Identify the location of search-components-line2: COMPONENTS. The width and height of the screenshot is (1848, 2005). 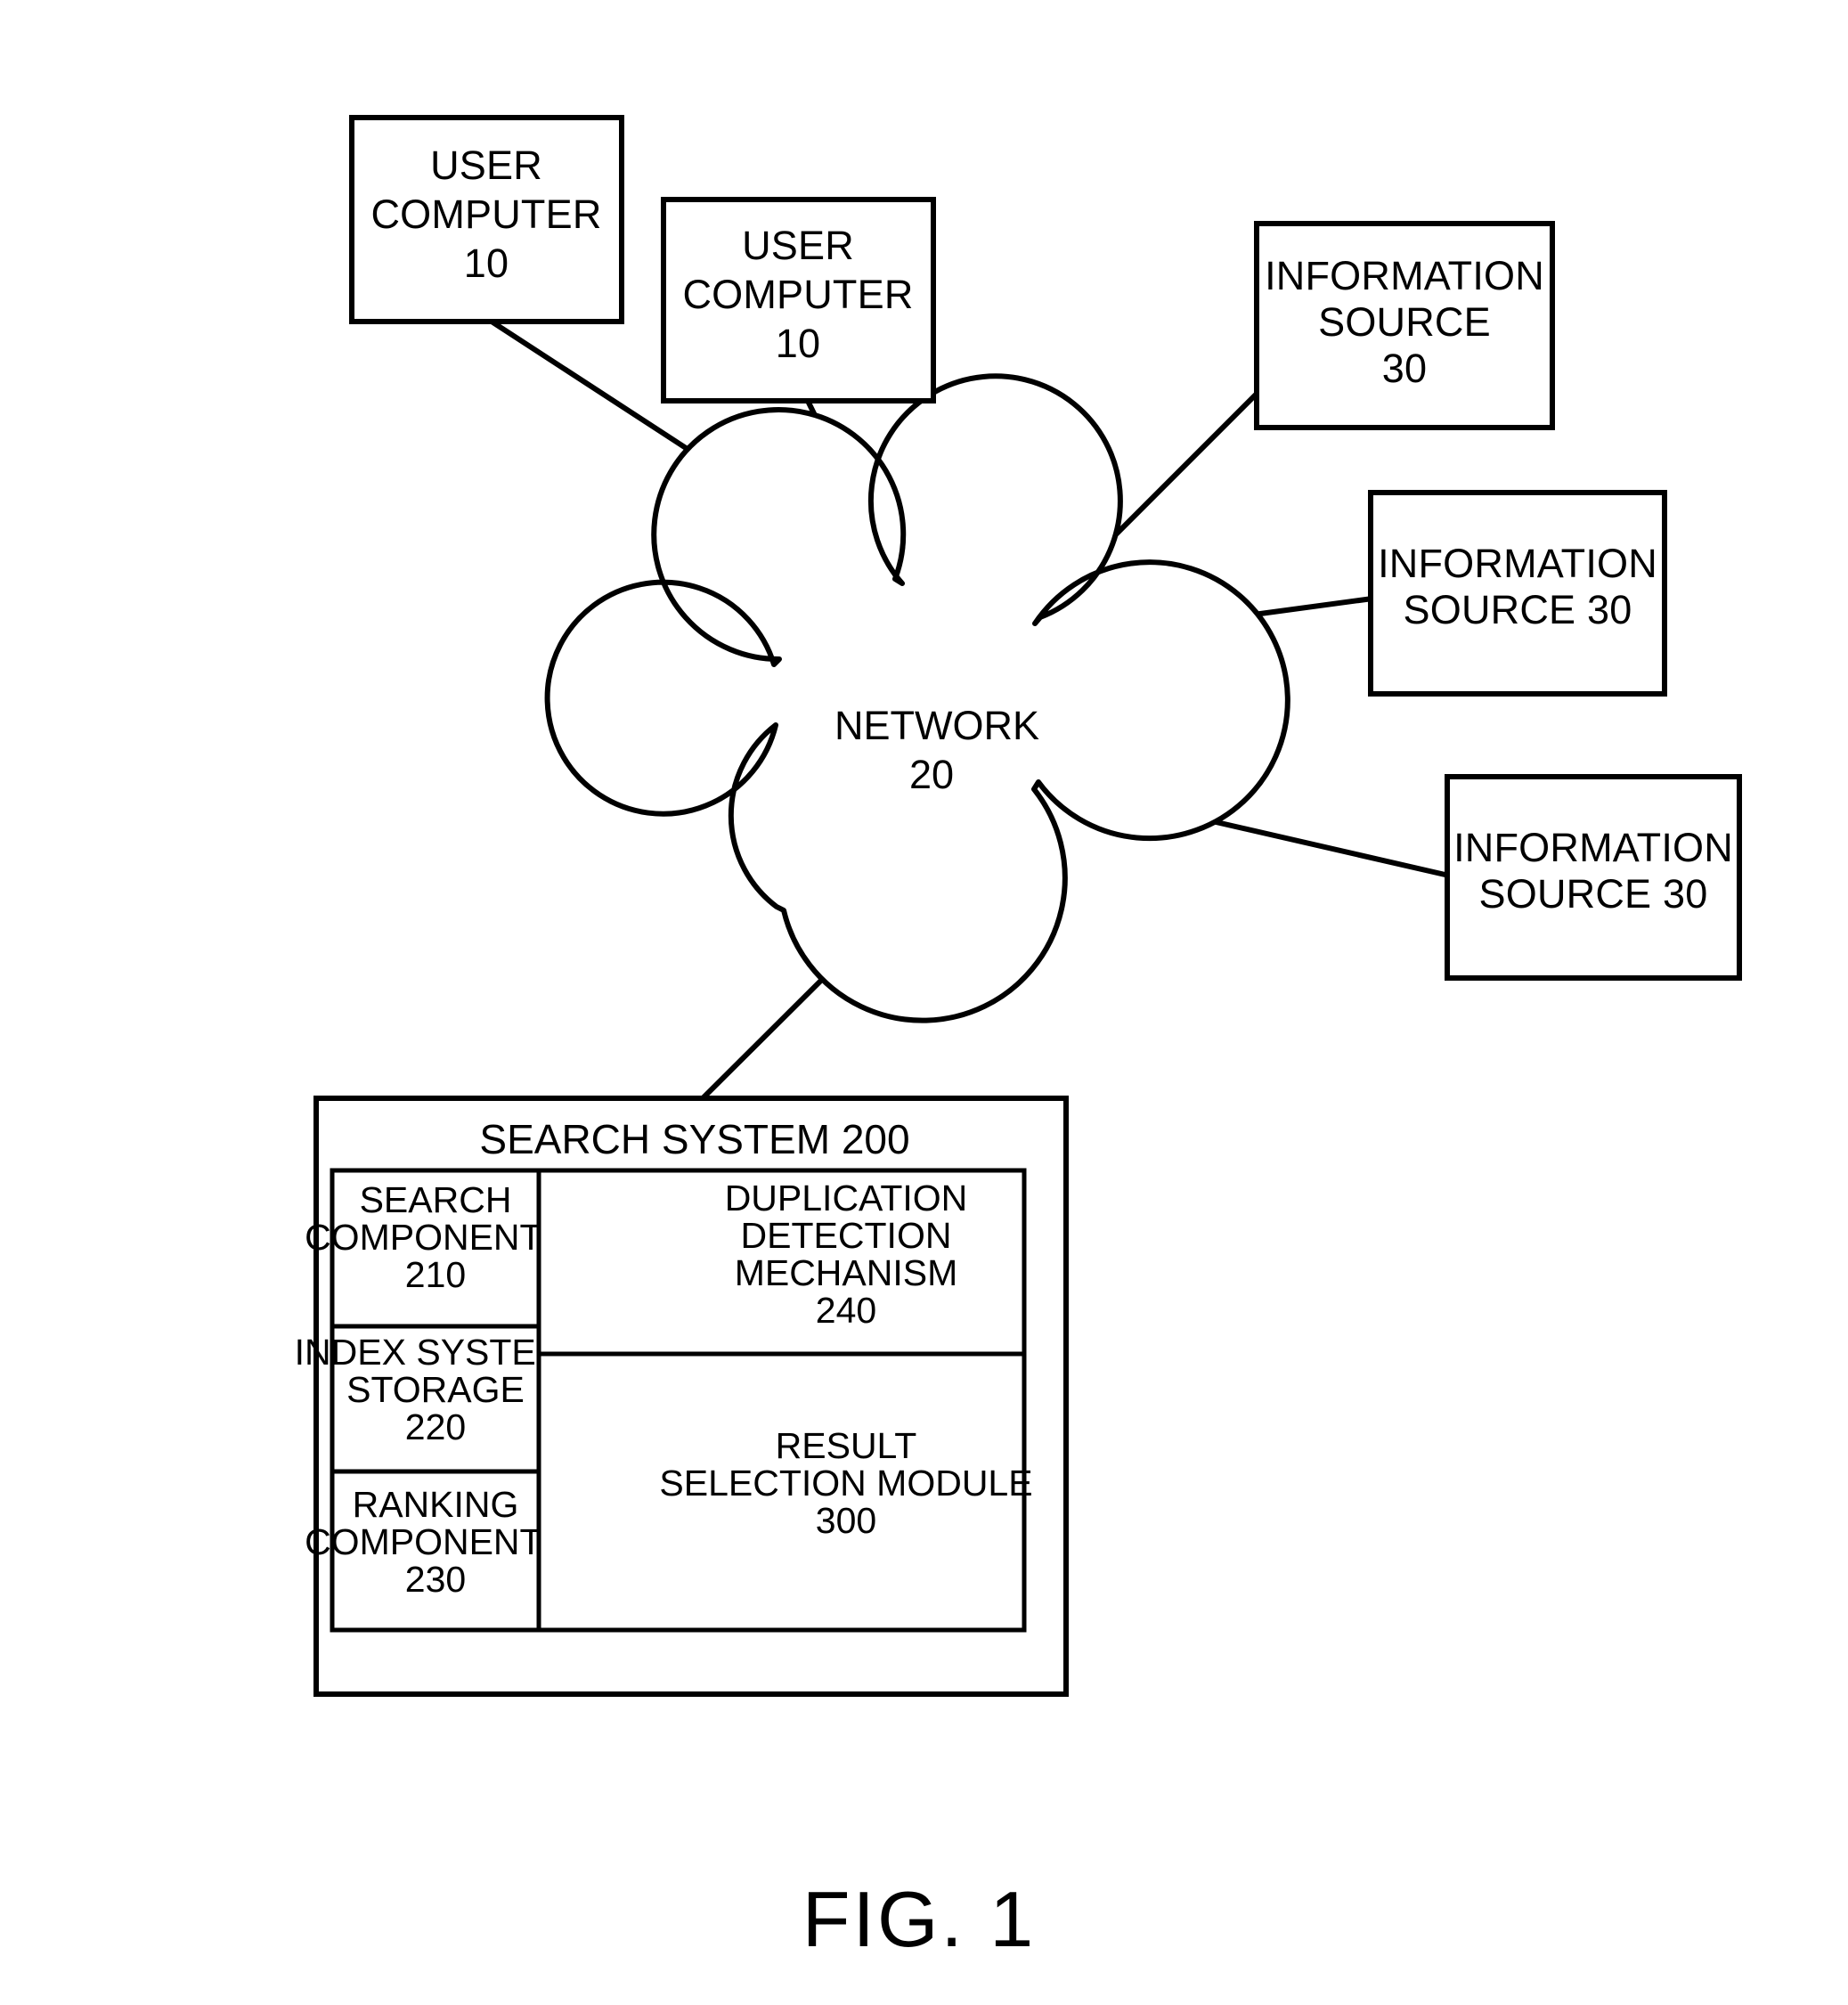
(435, 1237).